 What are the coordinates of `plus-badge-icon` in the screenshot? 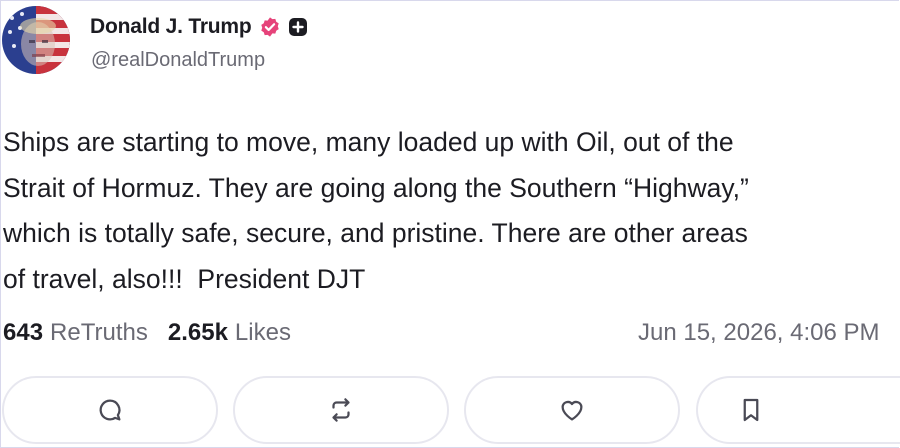 It's located at (298, 27).